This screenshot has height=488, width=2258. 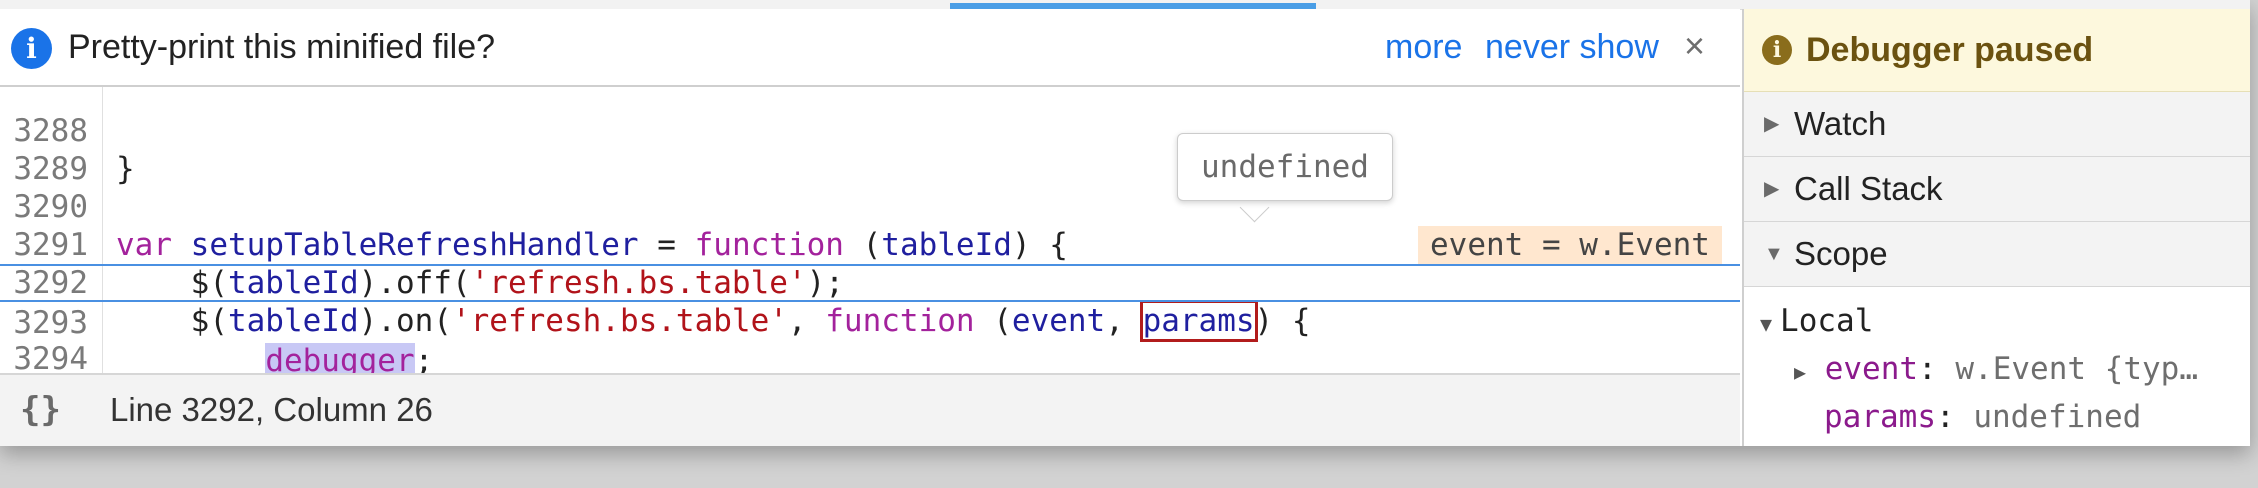 What do you see at coordinates (870, 337) in the screenshot?
I see `code-line: 3294 })` at bounding box center [870, 337].